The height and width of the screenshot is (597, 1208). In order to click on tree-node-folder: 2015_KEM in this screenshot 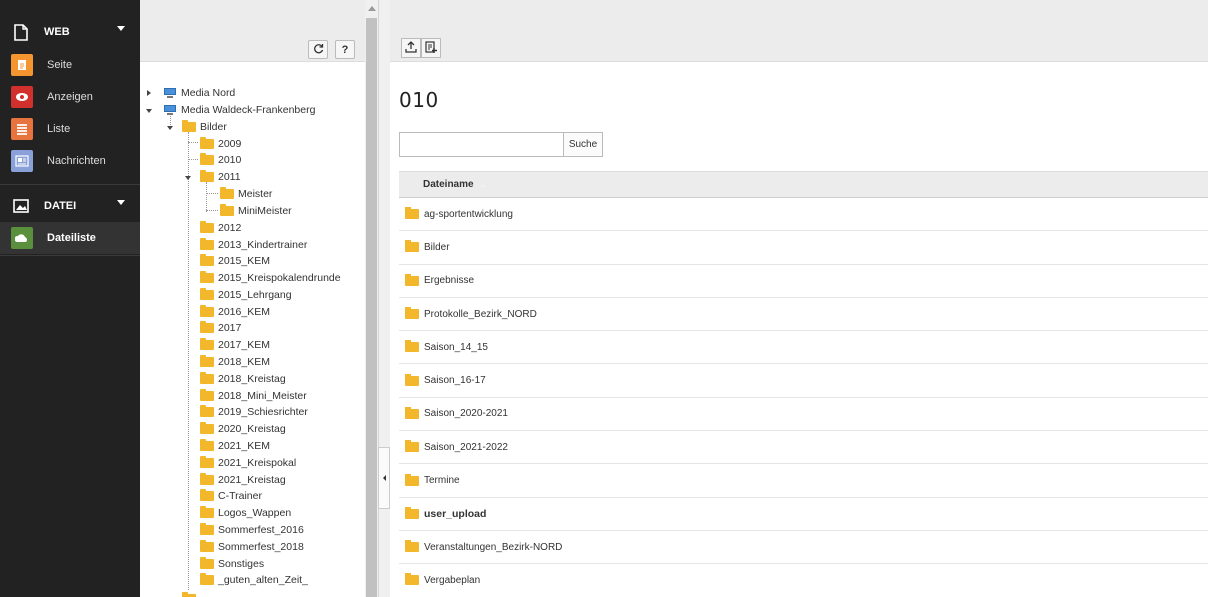, I will do `click(235, 261)`.